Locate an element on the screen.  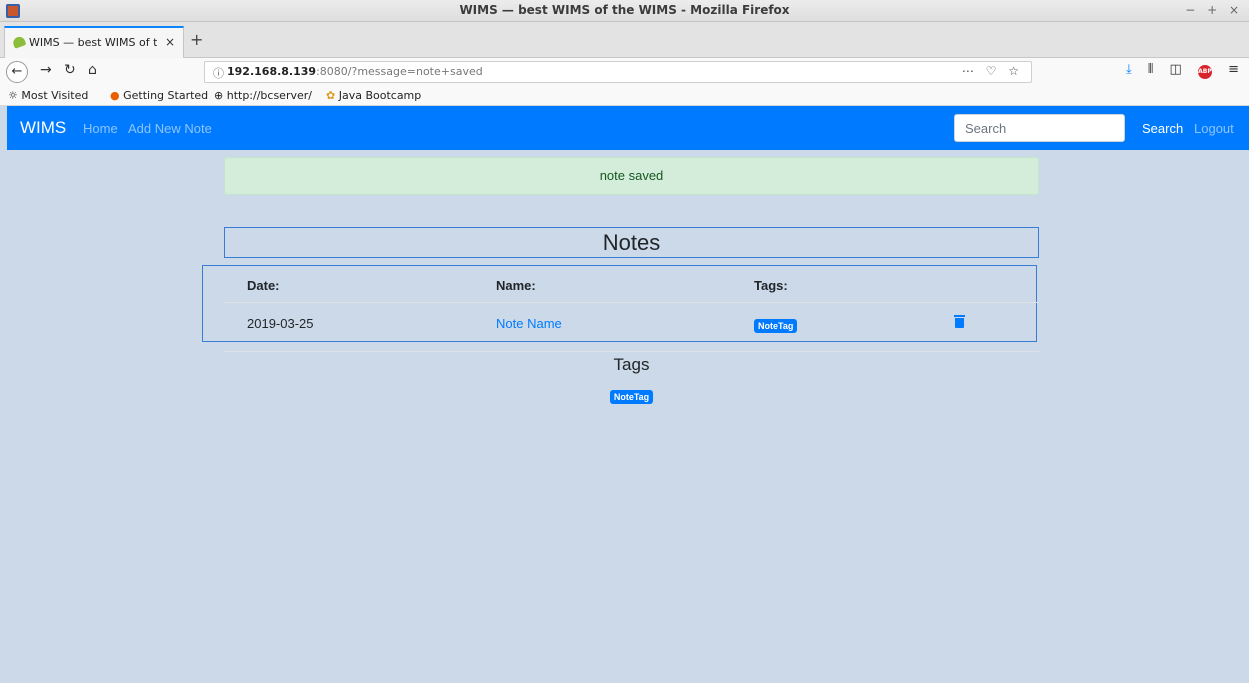
back-arrow-icon: ← is located at coordinates (17, 72).